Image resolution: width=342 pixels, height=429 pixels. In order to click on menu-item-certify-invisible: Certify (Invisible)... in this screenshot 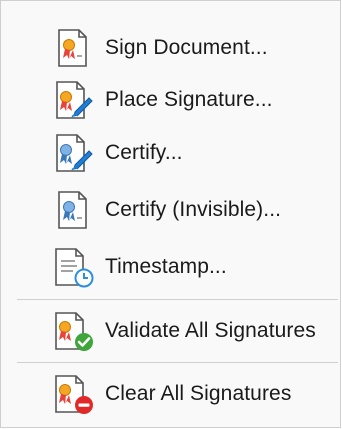, I will do `click(170, 210)`.